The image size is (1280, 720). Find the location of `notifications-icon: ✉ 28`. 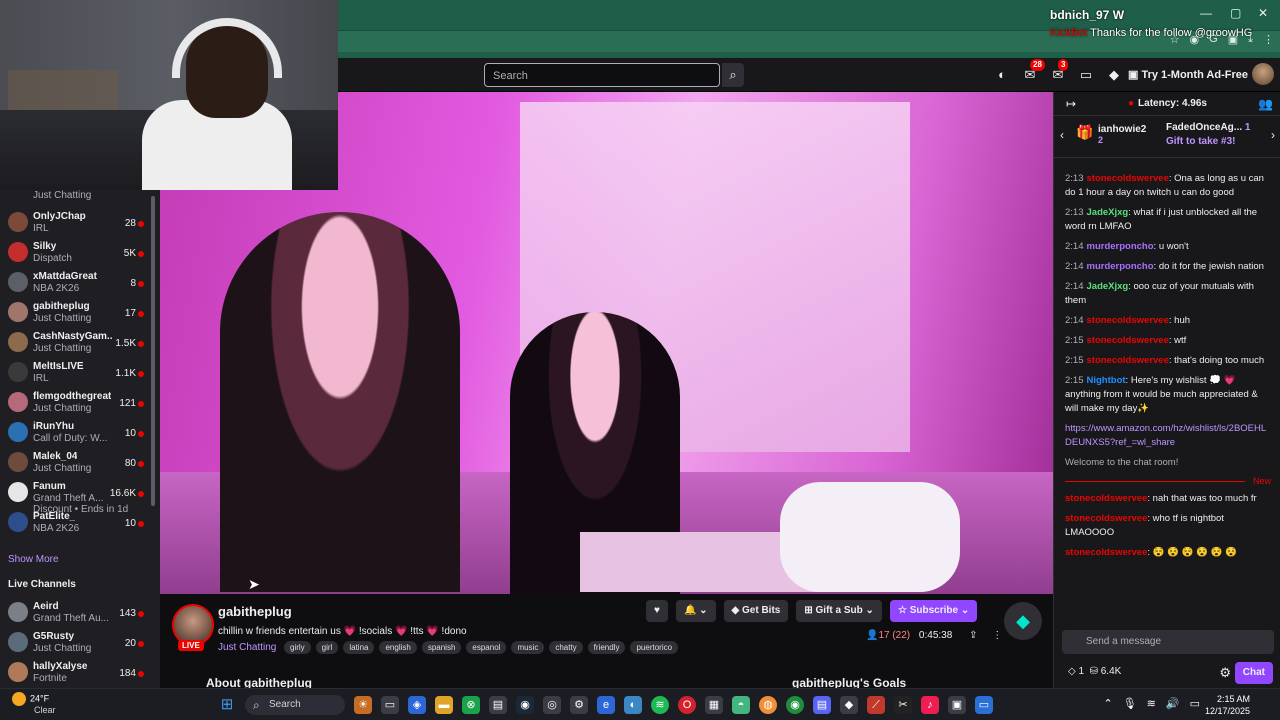

notifications-icon: ✉ 28 is located at coordinates (1033, 71).